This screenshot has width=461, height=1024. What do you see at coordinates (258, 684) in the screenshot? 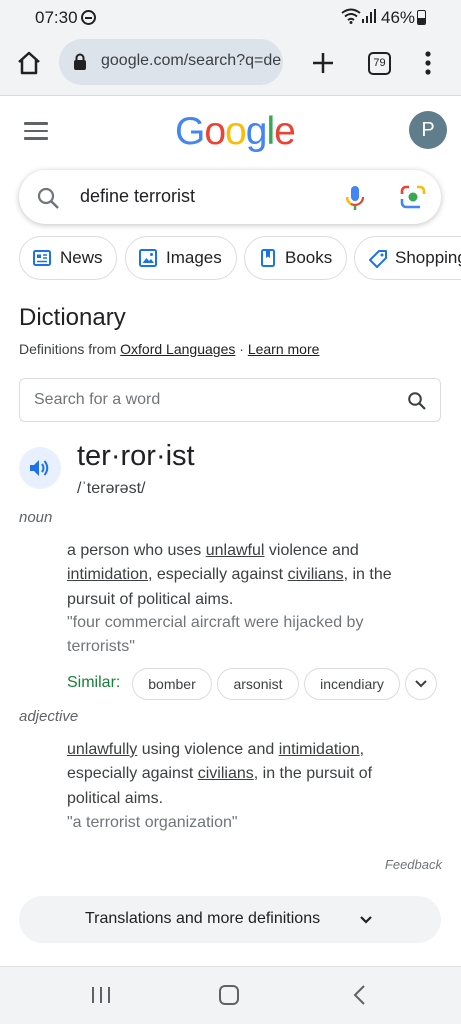
I see `similar-word-chip: arsonist` at bounding box center [258, 684].